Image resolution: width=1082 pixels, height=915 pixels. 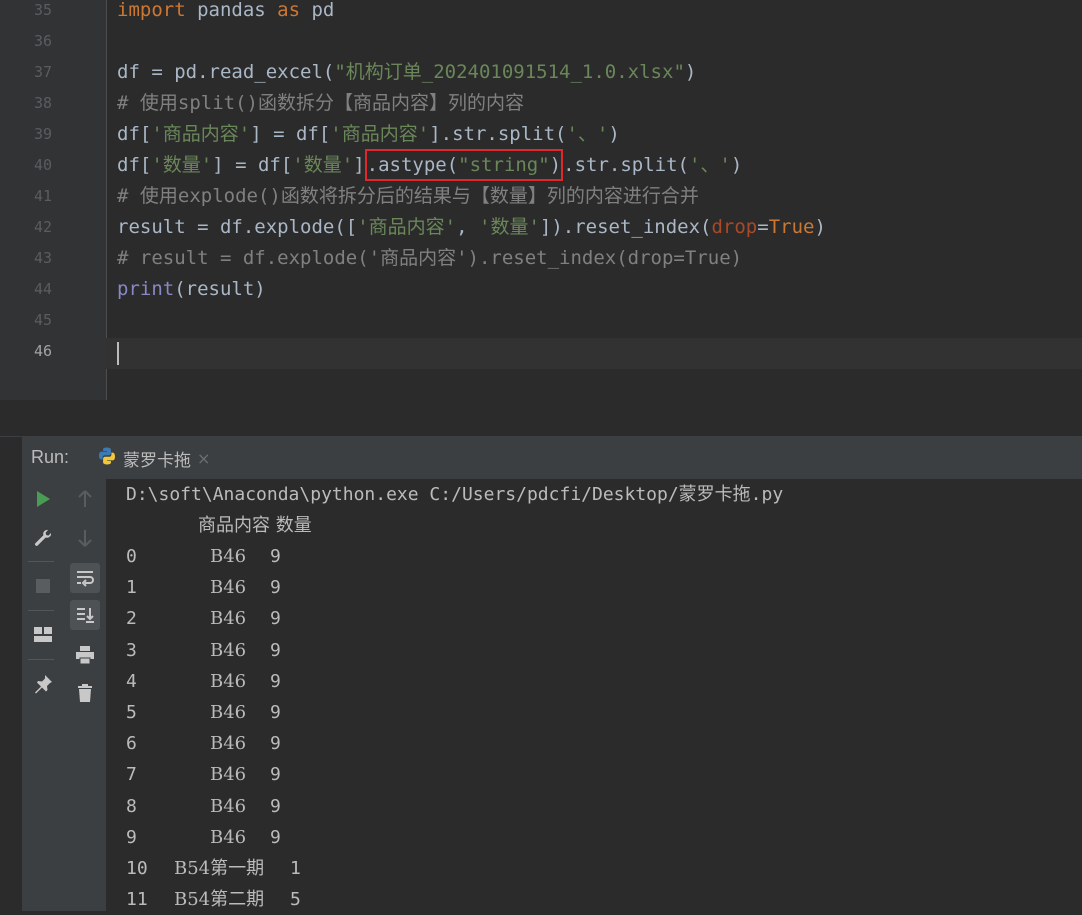 I want to click on line-number: 43, so click(x=42, y=258).